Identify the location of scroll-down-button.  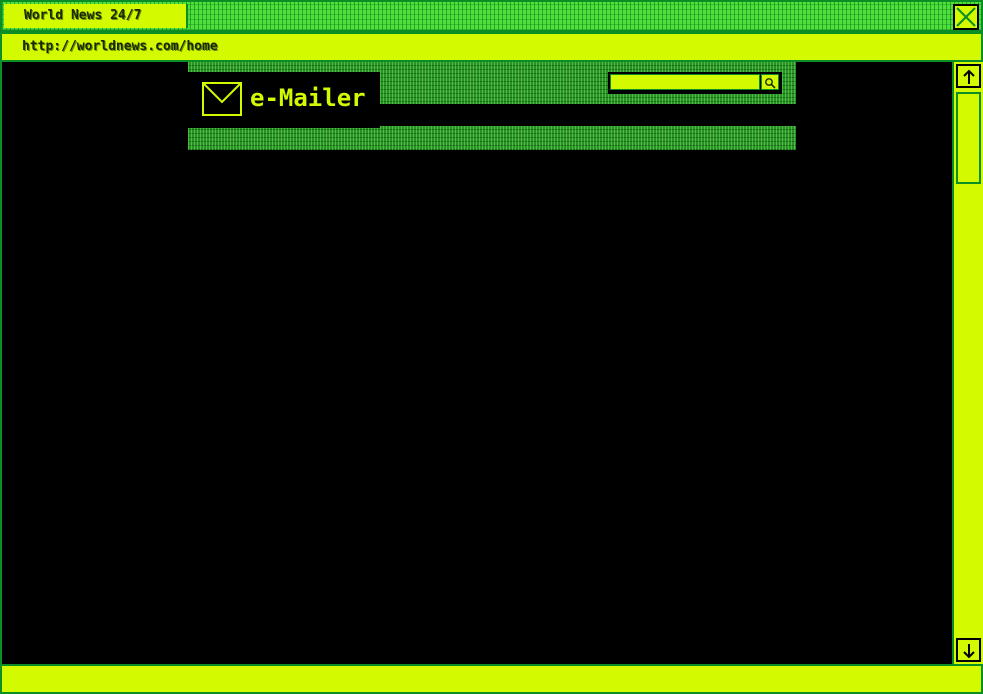
(968, 650).